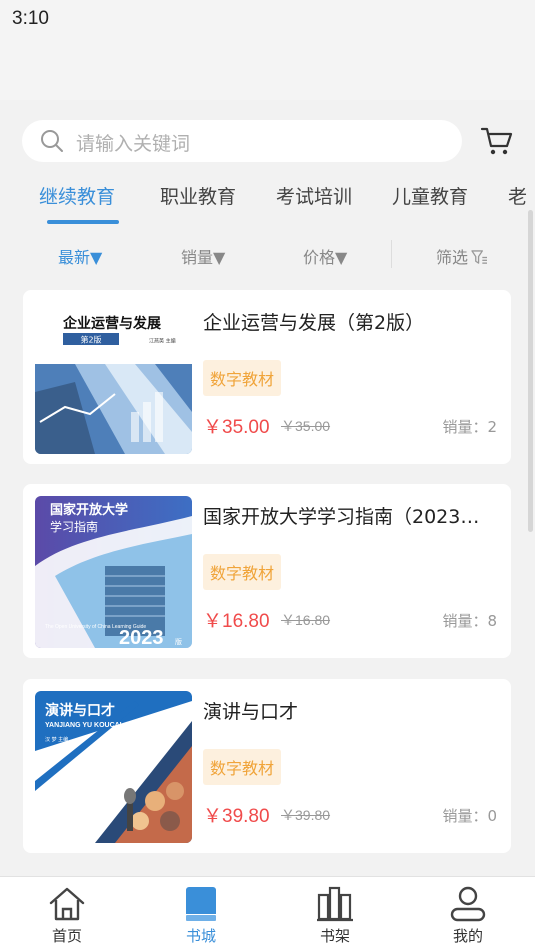 The image size is (535, 951). I want to click on product-sales: 销量：8, so click(469, 621).